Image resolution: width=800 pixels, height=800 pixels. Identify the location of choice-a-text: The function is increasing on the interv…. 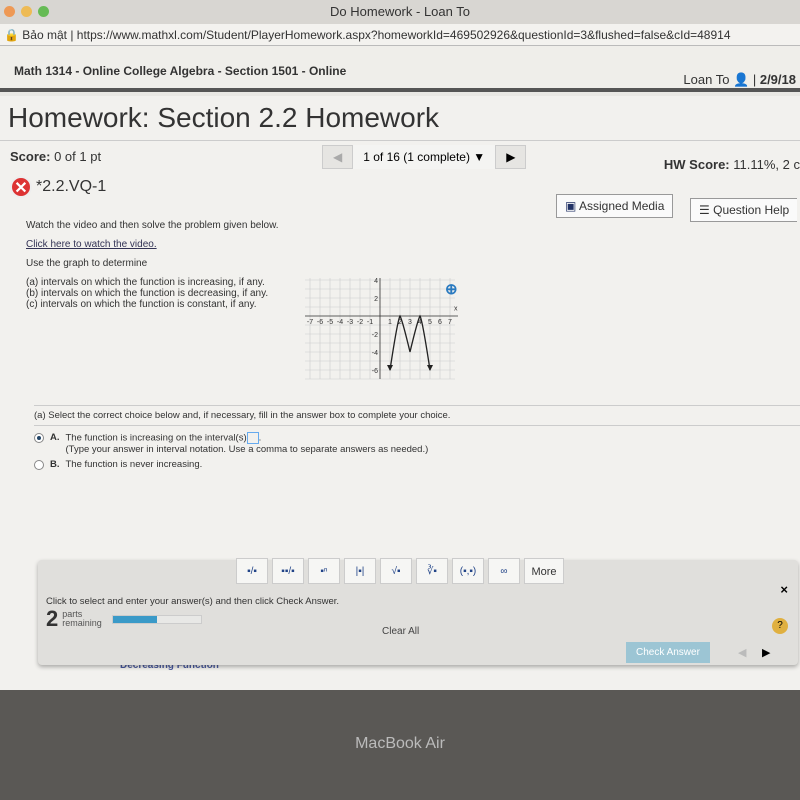
(156, 438).